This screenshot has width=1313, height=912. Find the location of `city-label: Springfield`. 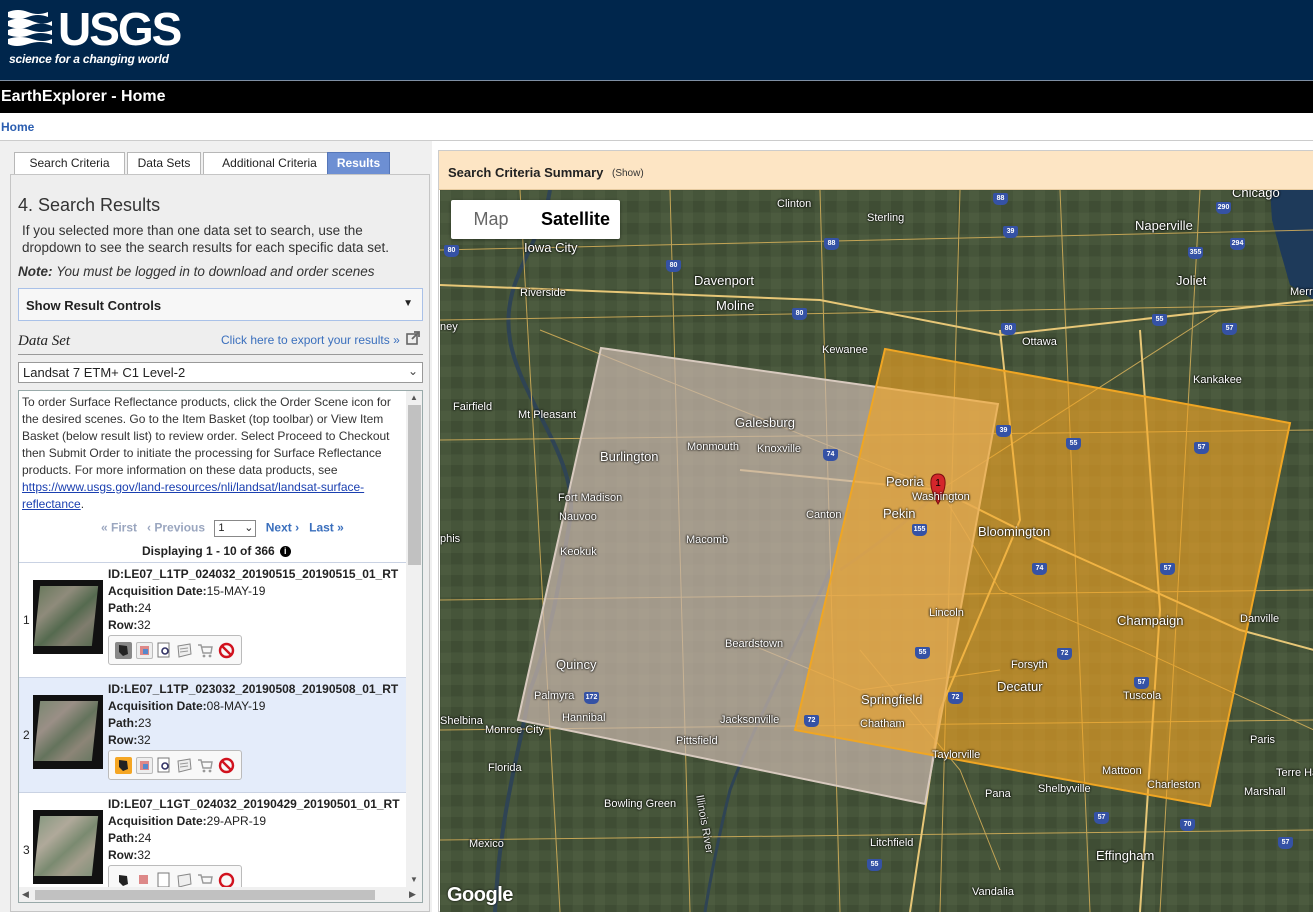

city-label: Springfield is located at coordinates (892, 699).